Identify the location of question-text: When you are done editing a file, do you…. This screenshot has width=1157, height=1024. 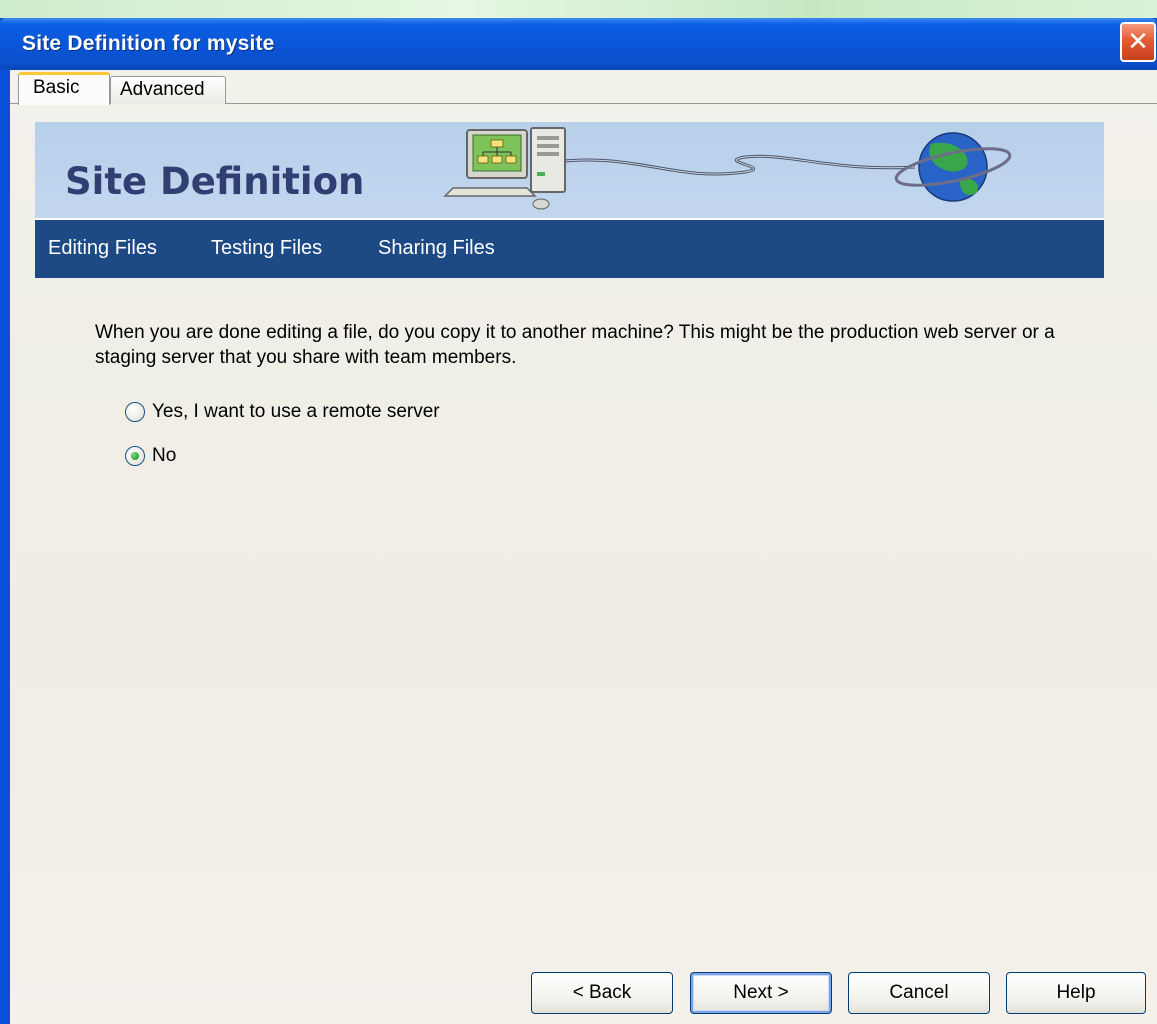
(575, 345).